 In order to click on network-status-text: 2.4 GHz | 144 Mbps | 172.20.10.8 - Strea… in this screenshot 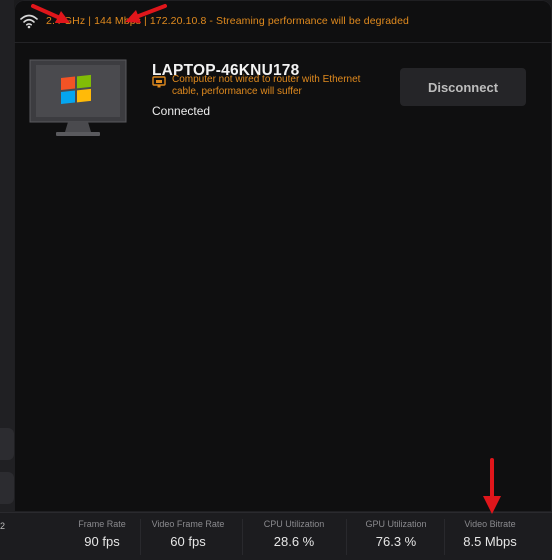, I will do `click(227, 21)`.